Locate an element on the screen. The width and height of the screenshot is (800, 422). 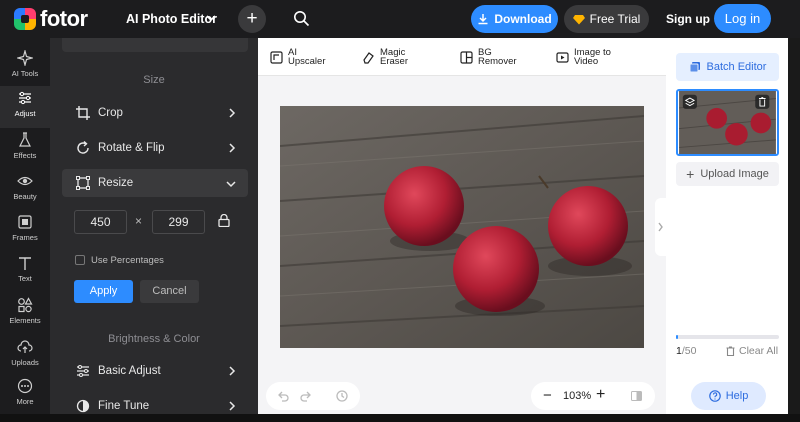
bg-remover-button: BG Remover is located at coordinates (488, 57).